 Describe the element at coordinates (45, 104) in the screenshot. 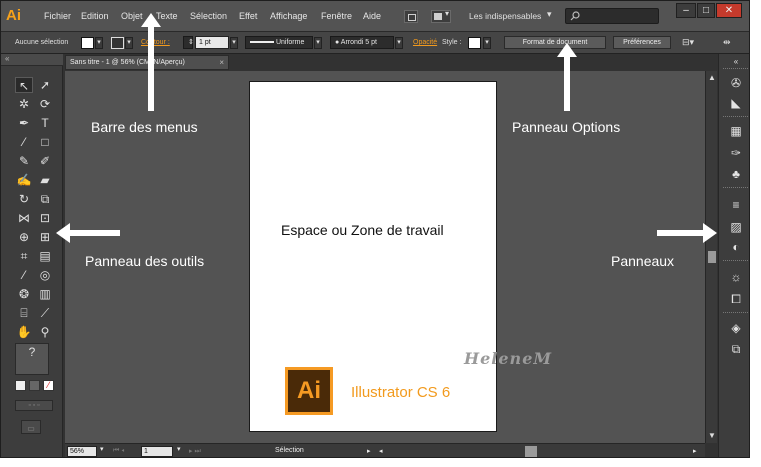

I see `lasso-tool-icon: ⟳` at that location.